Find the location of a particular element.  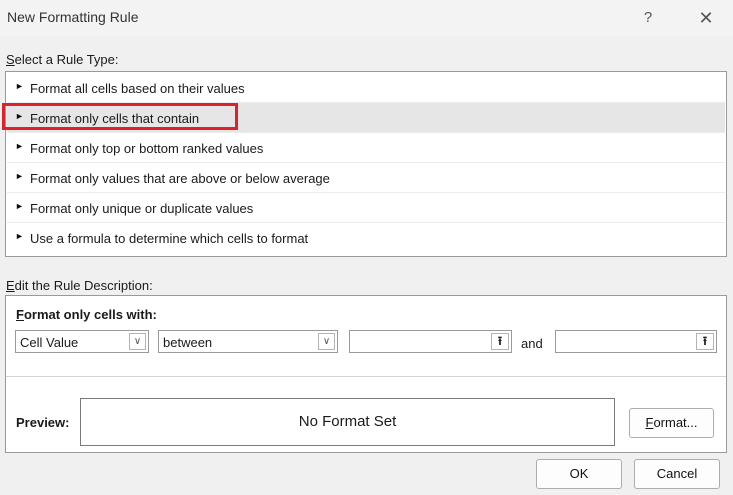

rule-type-label-text: elect a Rule Type: is located at coordinates (66, 59).